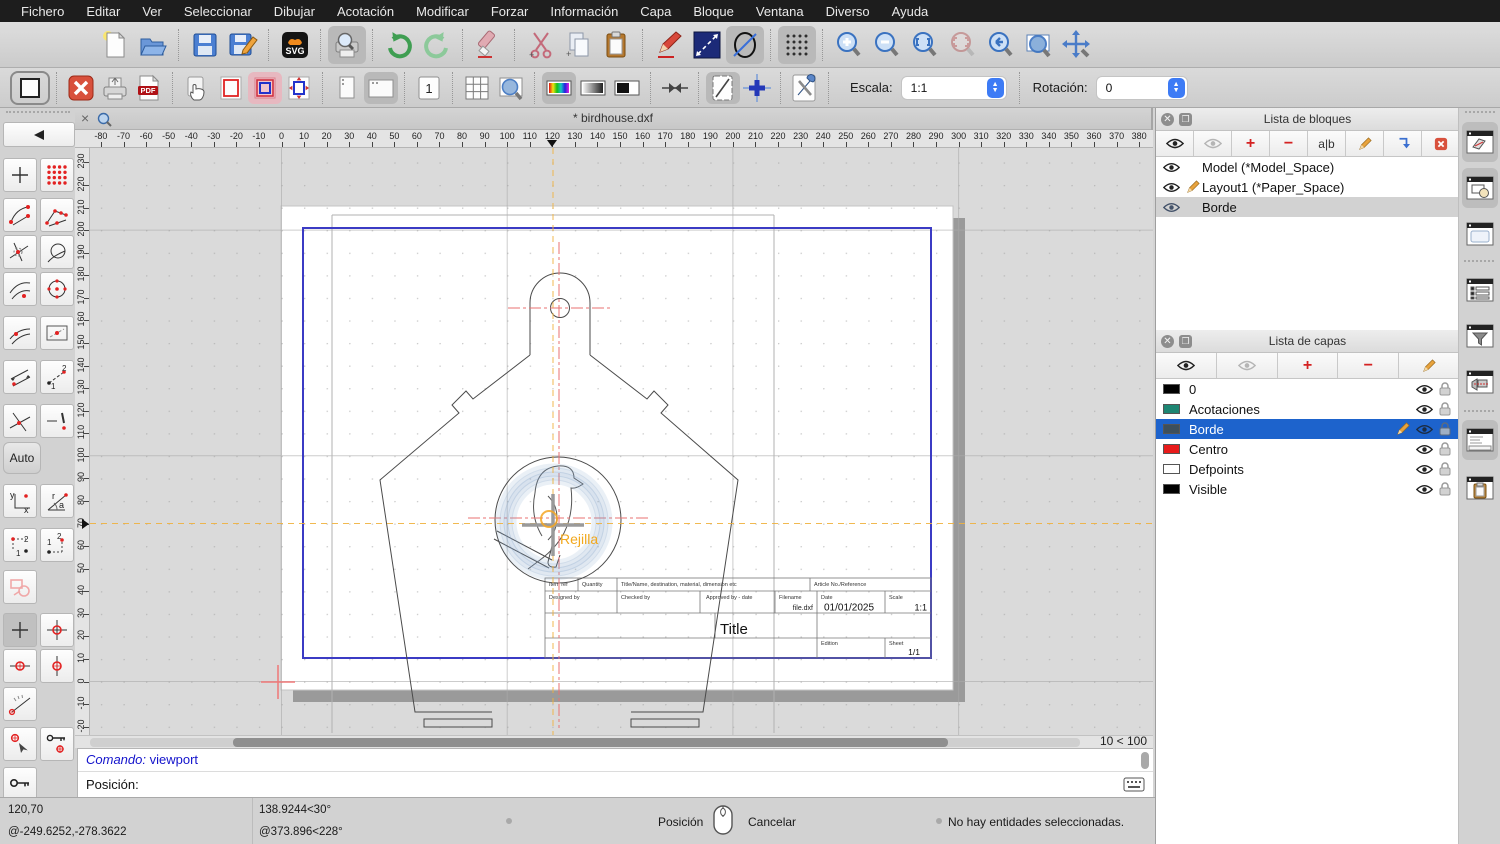 This screenshot has height=844, width=1500. What do you see at coordinates (57, 501) in the screenshot?
I see `coord-polar-button: ra` at bounding box center [57, 501].